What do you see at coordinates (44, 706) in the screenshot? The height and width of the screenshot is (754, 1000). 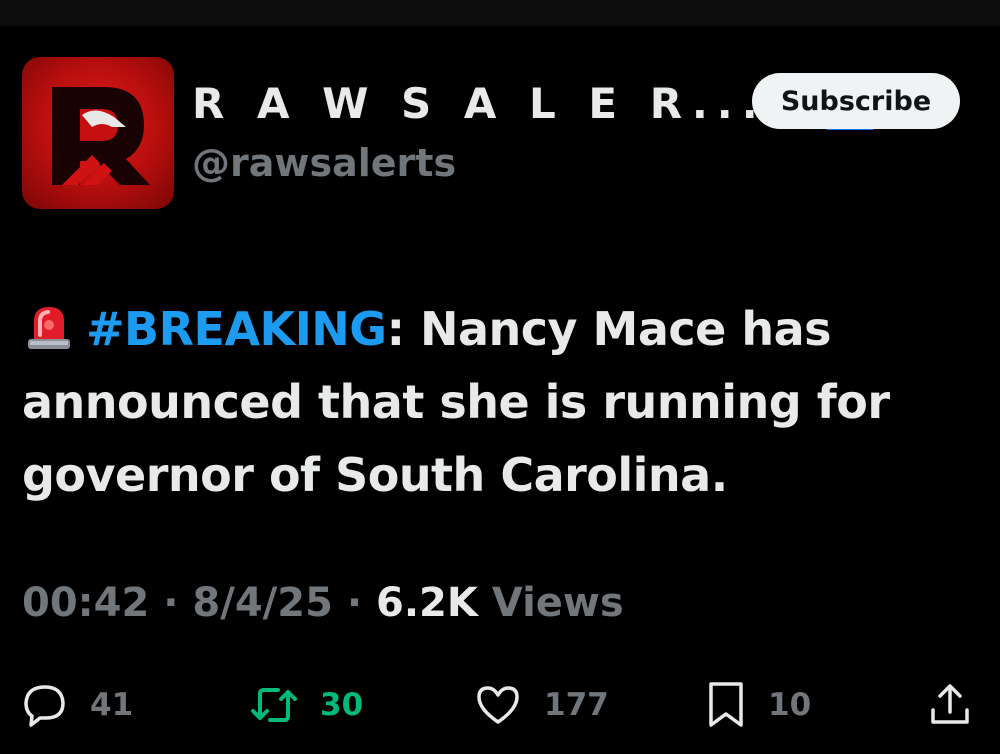 I see `reply-icon` at bounding box center [44, 706].